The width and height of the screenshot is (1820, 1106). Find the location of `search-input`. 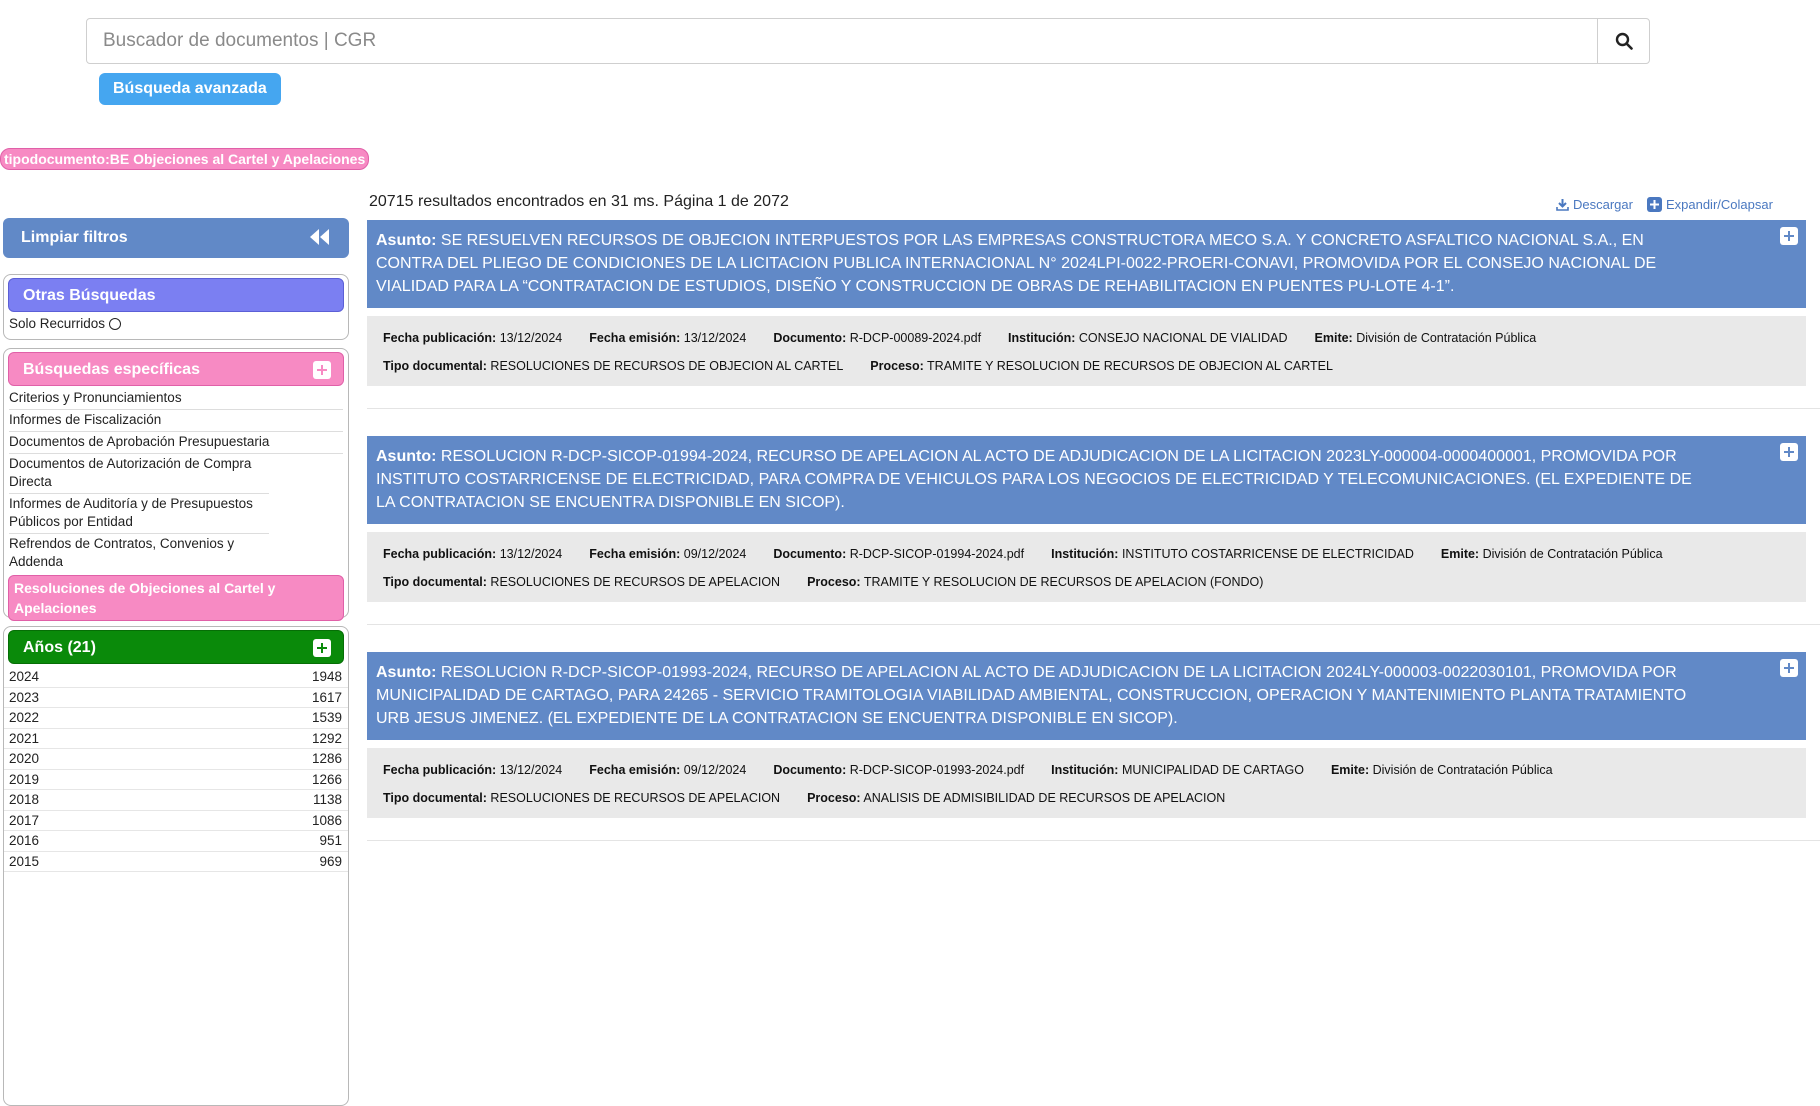

search-input is located at coordinates (842, 41).